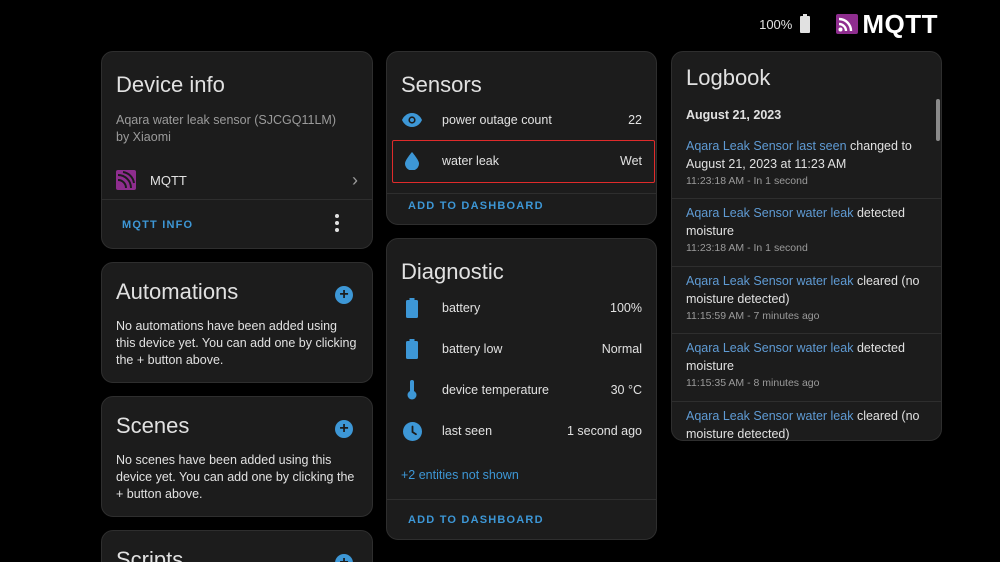 The width and height of the screenshot is (1000, 562). What do you see at coordinates (412, 390) in the screenshot?
I see `thermometer-icon` at bounding box center [412, 390].